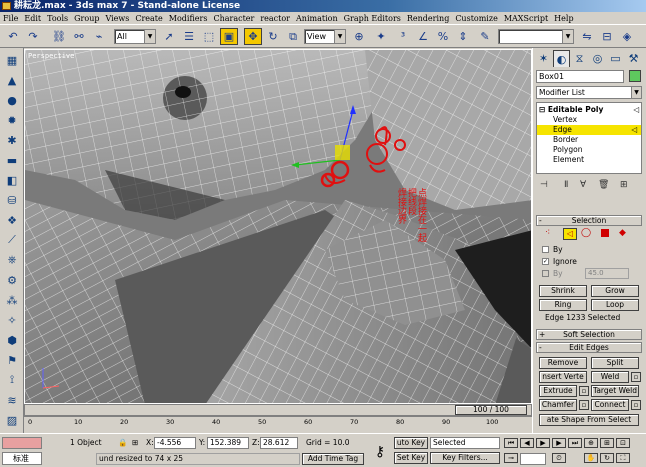 This screenshot has width=646, height=467. What do you see at coordinates (12, 420) in the screenshot?
I see `reactor-preview-icon: ▨` at bounding box center [12, 420].